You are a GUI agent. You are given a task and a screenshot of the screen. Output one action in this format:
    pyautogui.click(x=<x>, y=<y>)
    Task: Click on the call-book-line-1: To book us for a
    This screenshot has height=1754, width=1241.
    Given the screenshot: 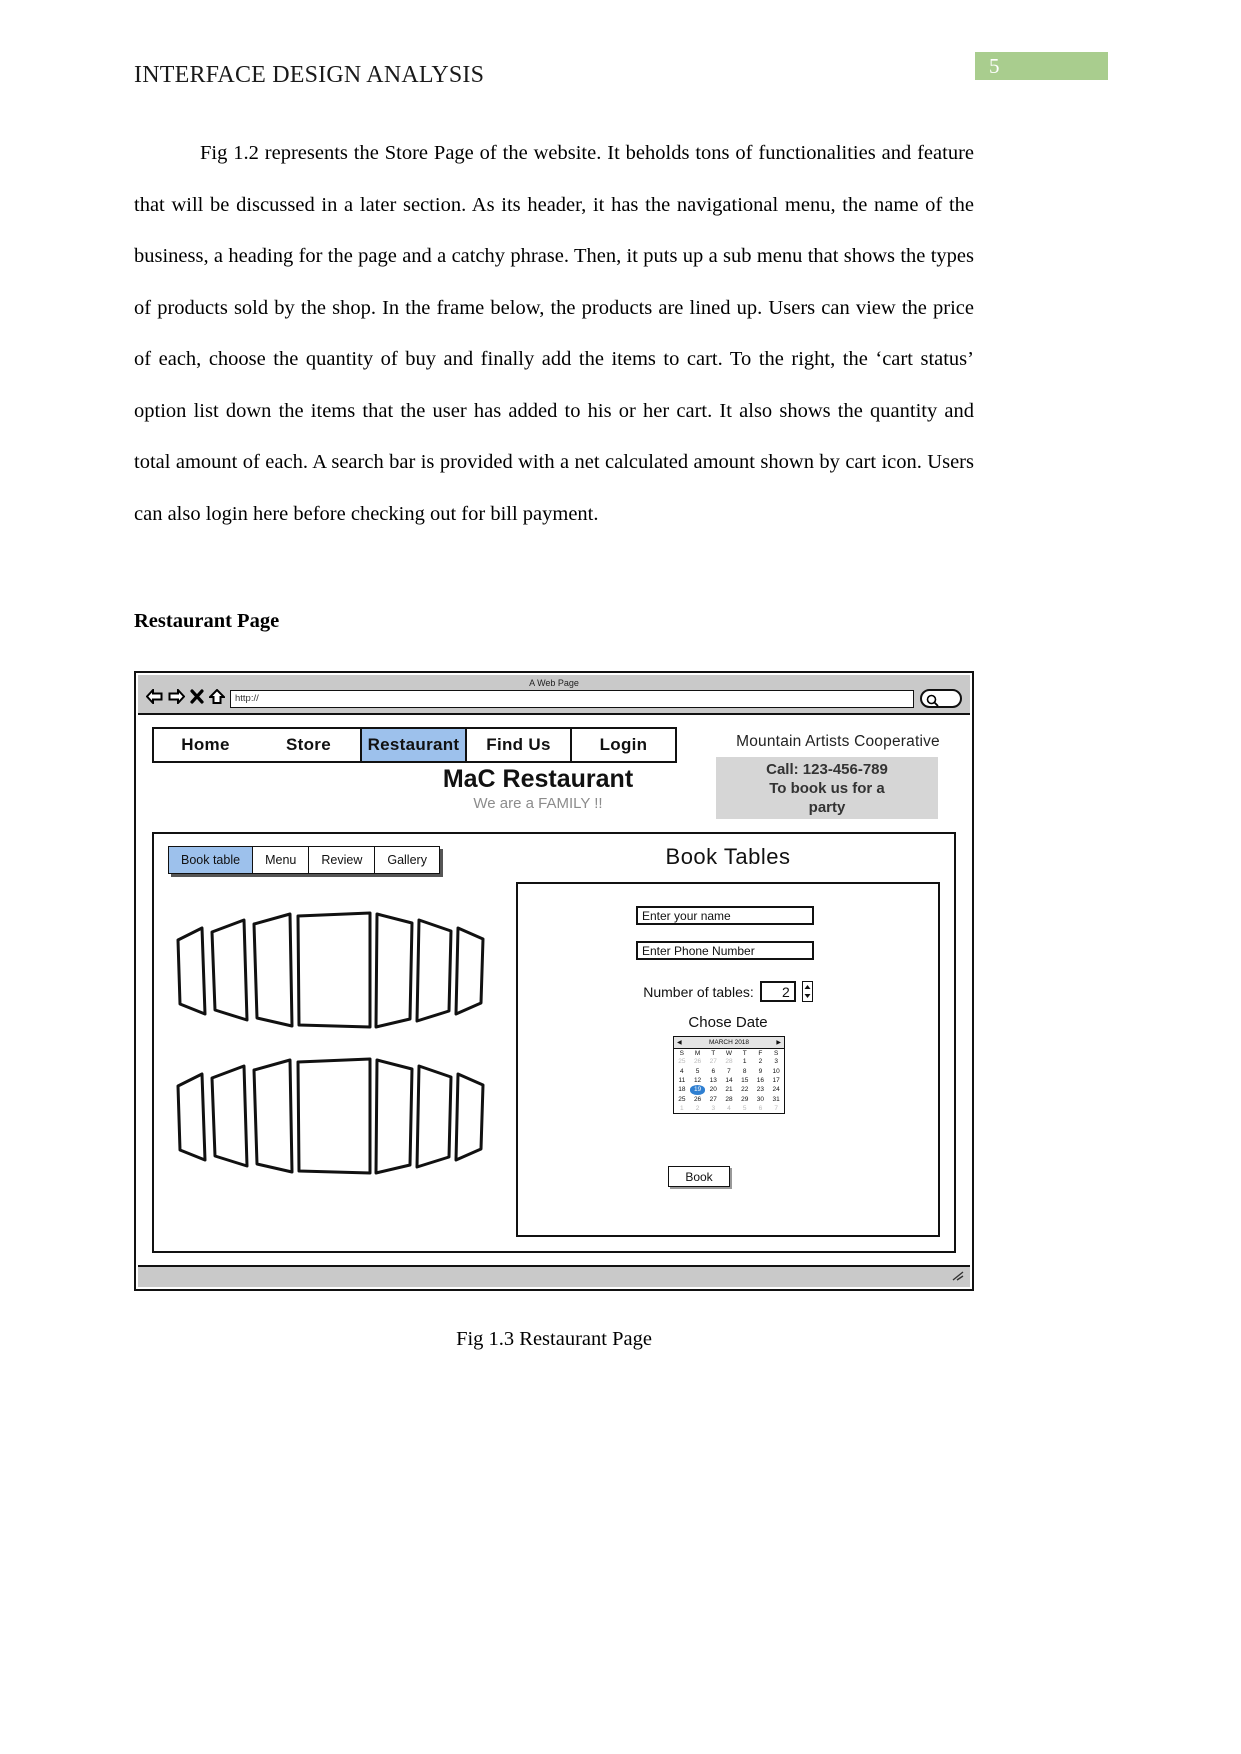 What is the action you would take?
    pyautogui.click(x=827, y=788)
    